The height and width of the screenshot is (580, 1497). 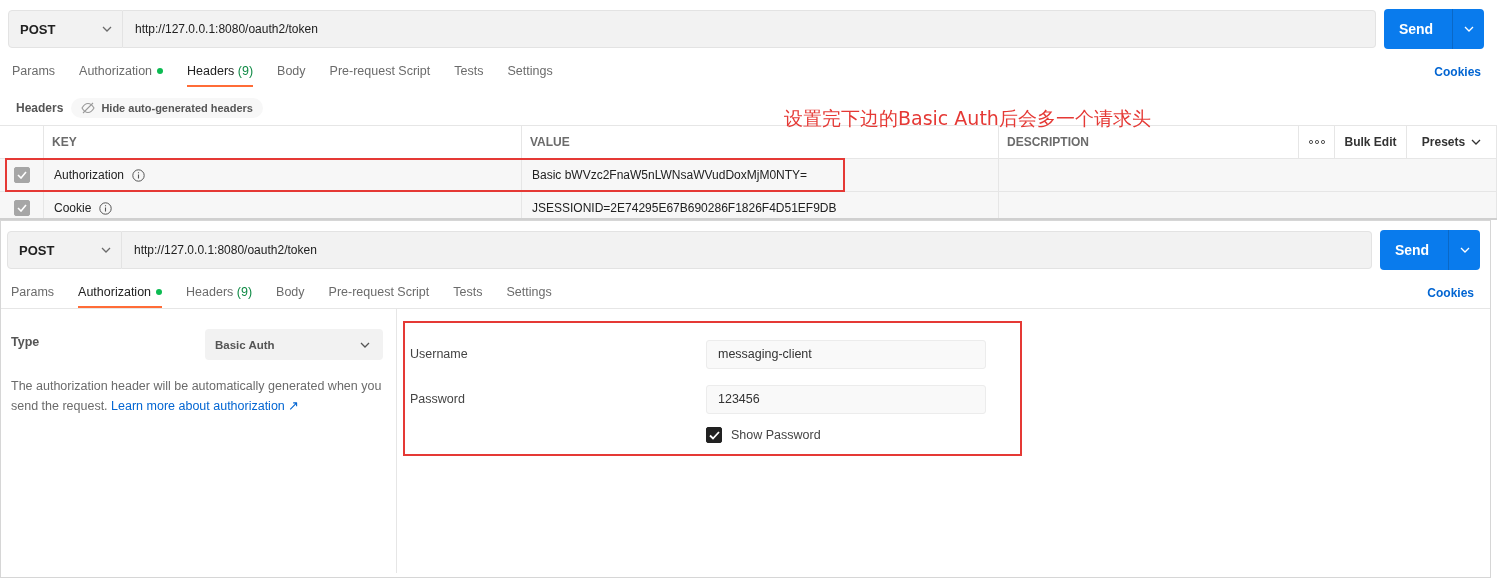 I want to click on input-field: messaging-client, so click(x=846, y=354).